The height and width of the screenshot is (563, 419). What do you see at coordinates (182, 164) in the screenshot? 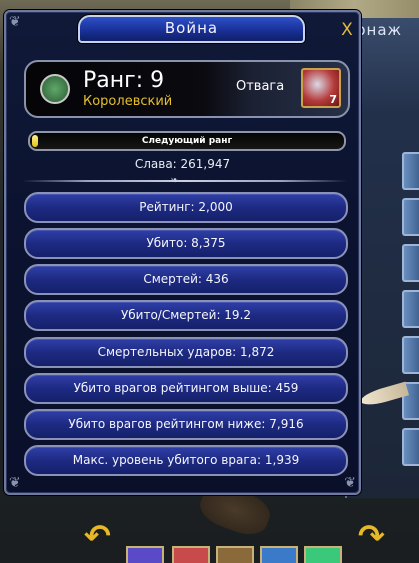
I see `glory-value: Слава: 261,947` at bounding box center [182, 164].